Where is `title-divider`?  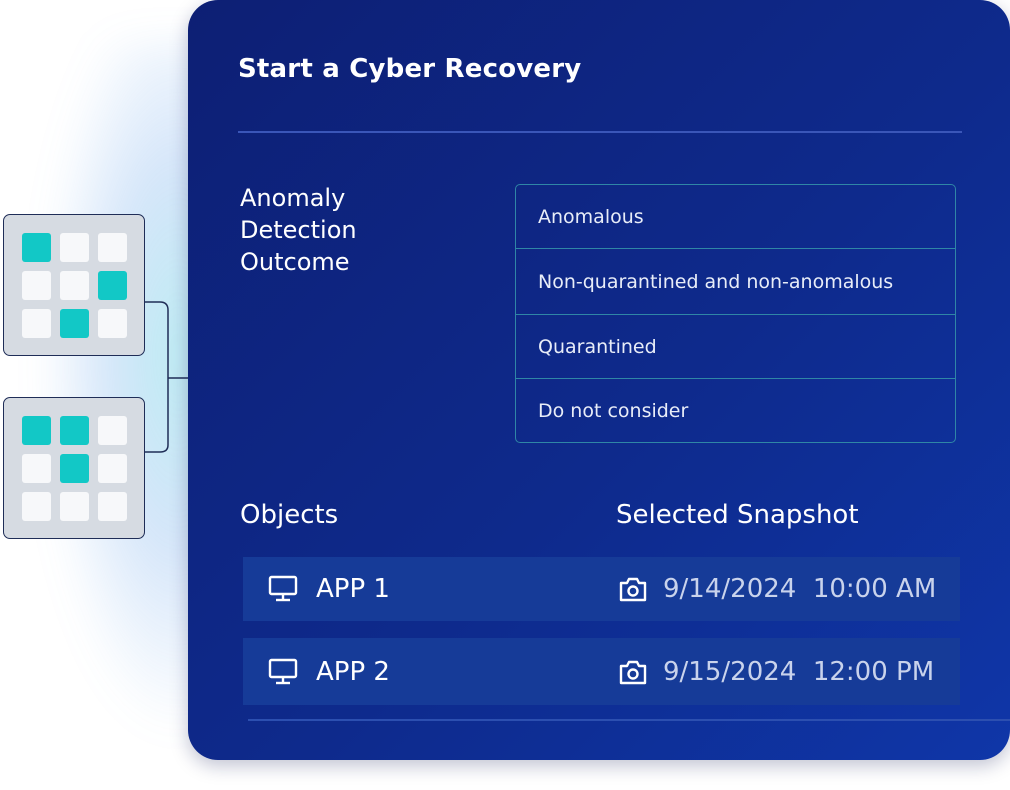 title-divider is located at coordinates (600, 132).